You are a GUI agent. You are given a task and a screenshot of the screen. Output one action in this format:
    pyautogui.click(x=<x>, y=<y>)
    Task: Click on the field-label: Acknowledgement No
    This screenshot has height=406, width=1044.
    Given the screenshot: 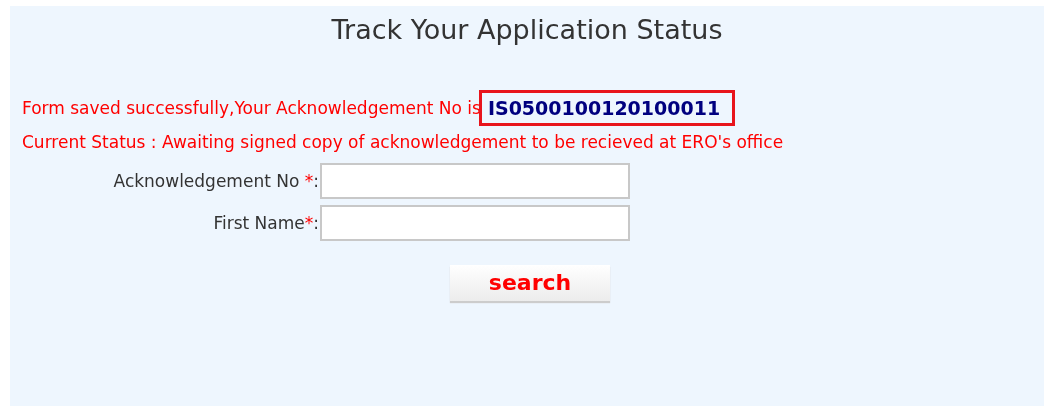 What is the action you would take?
    pyautogui.click(x=207, y=180)
    